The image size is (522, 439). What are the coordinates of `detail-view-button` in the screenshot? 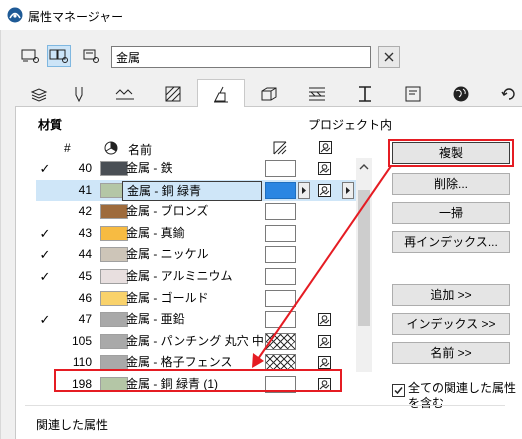 It's located at (91, 56).